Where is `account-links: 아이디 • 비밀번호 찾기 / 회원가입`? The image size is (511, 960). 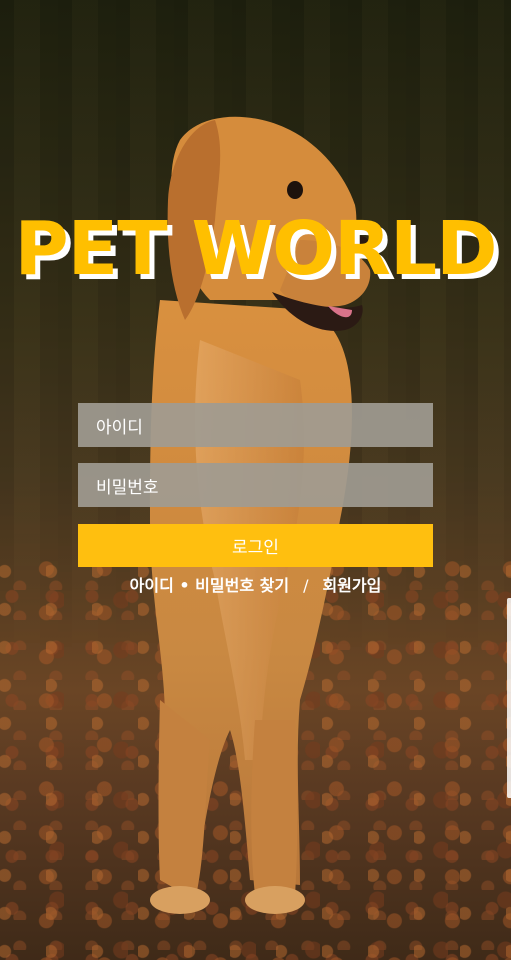 account-links: 아이디 • 비밀번호 찾기 / 회원가입 is located at coordinates (255, 586).